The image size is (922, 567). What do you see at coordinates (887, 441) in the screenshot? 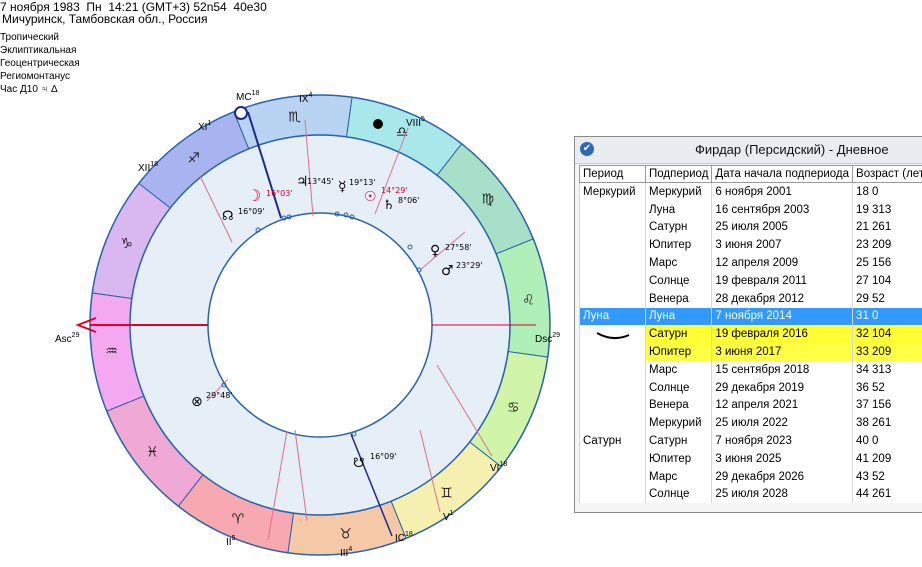
I see `cell-age: 40 0` at bounding box center [887, 441].